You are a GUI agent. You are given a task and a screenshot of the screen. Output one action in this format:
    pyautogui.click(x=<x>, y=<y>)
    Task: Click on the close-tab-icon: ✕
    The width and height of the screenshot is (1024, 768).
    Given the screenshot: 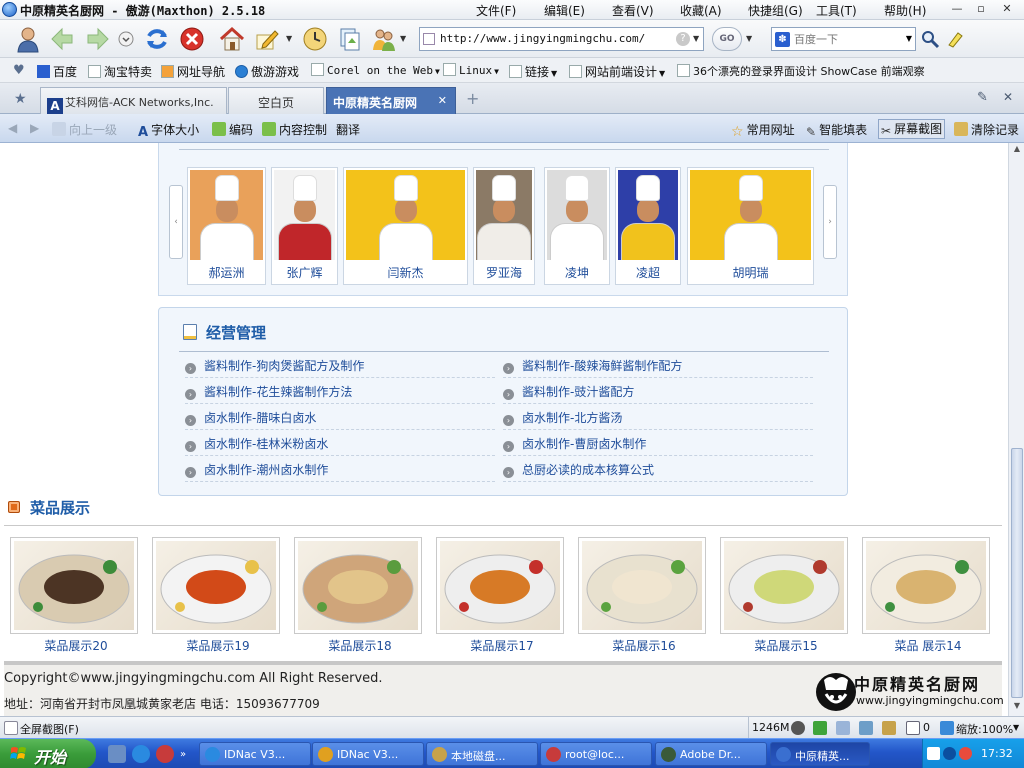 What is the action you would take?
    pyautogui.click(x=442, y=100)
    